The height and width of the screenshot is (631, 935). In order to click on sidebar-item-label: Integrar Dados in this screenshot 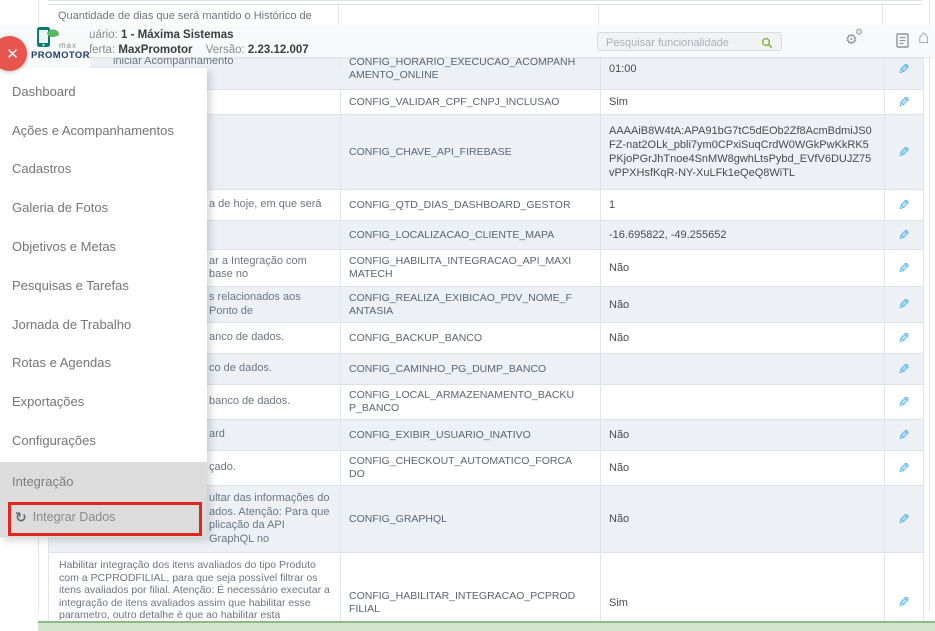, I will do `click(74, 516)`.